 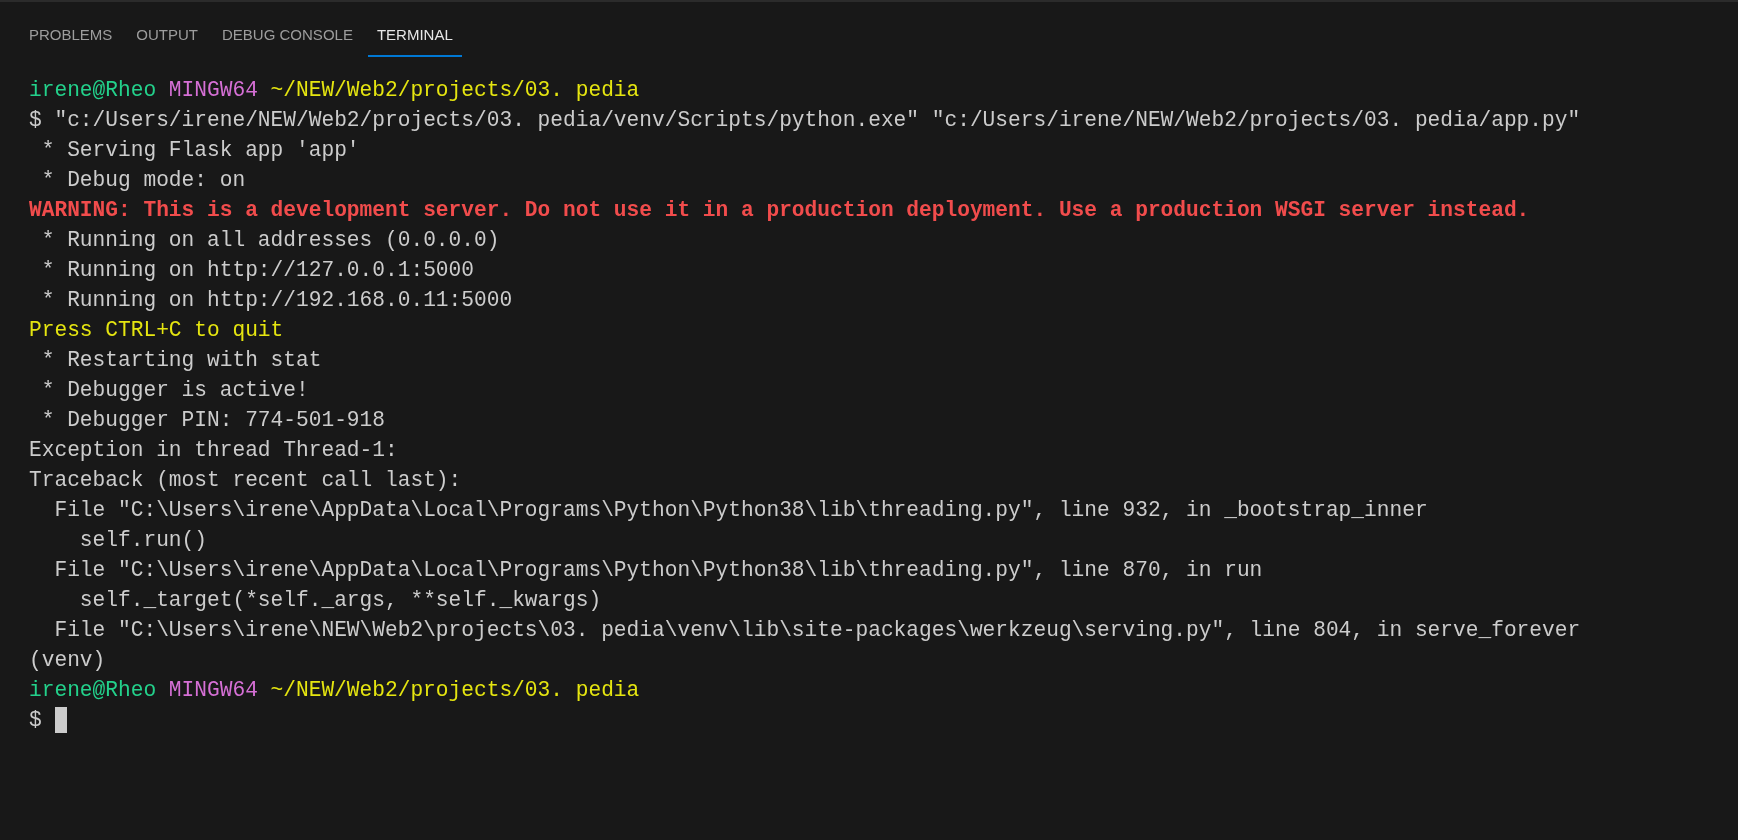 I want to click on terminal-line: * Restarting with stat, so click(x=181, y=360).